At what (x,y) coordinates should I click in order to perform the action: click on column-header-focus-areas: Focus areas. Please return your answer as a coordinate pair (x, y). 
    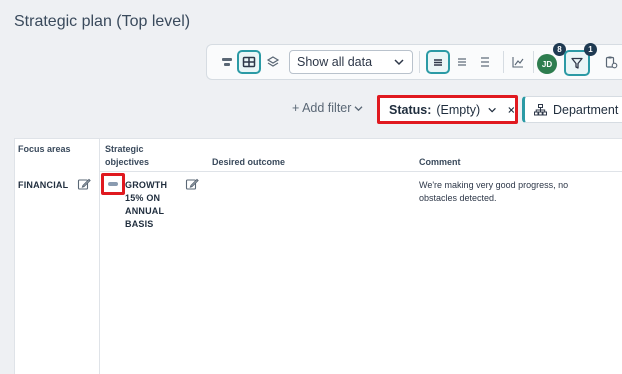
    Looking at the image, I should click on (48, 149).